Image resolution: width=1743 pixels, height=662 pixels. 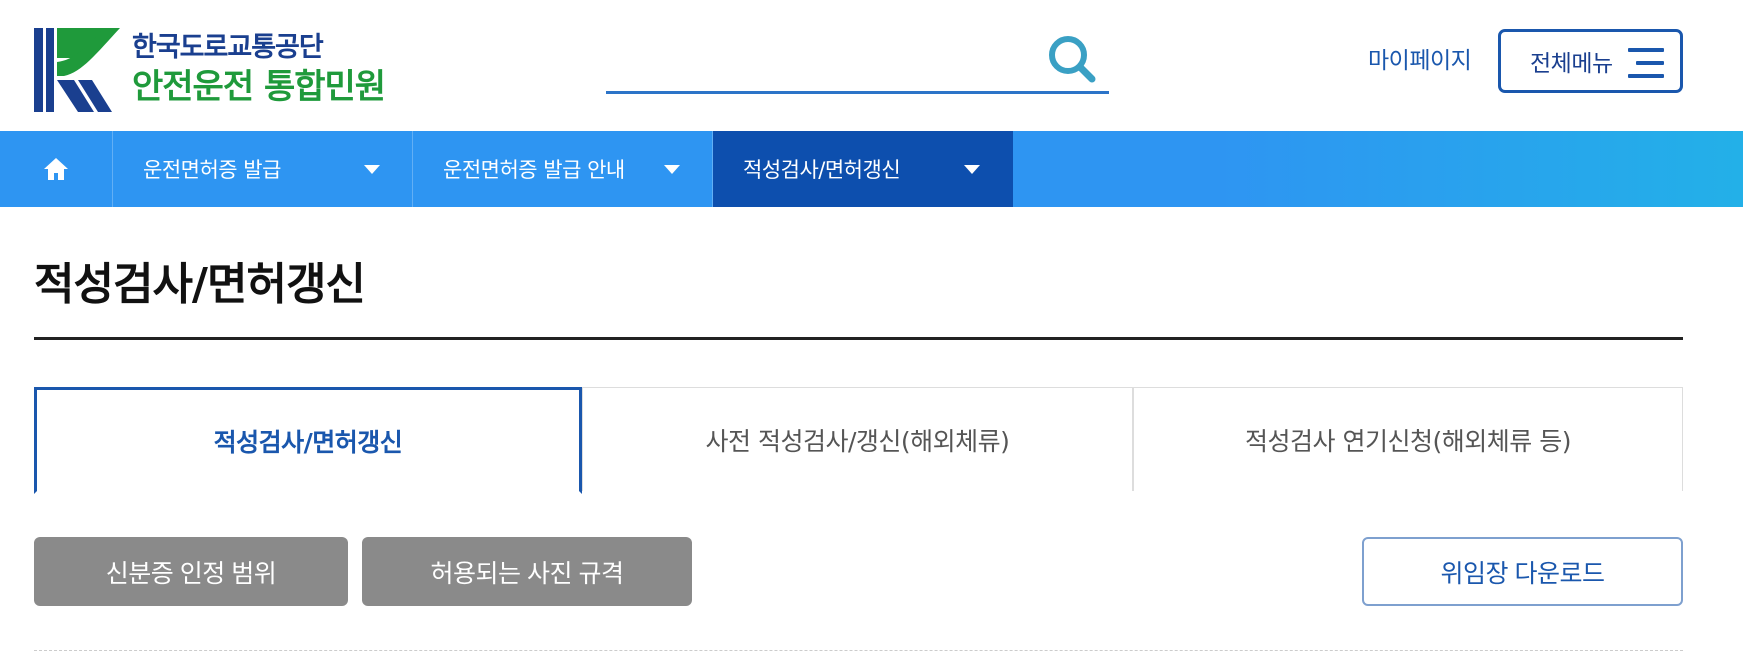 I want to click on allmenu-button: 전체메뉴, so click(x=1590, y=61).